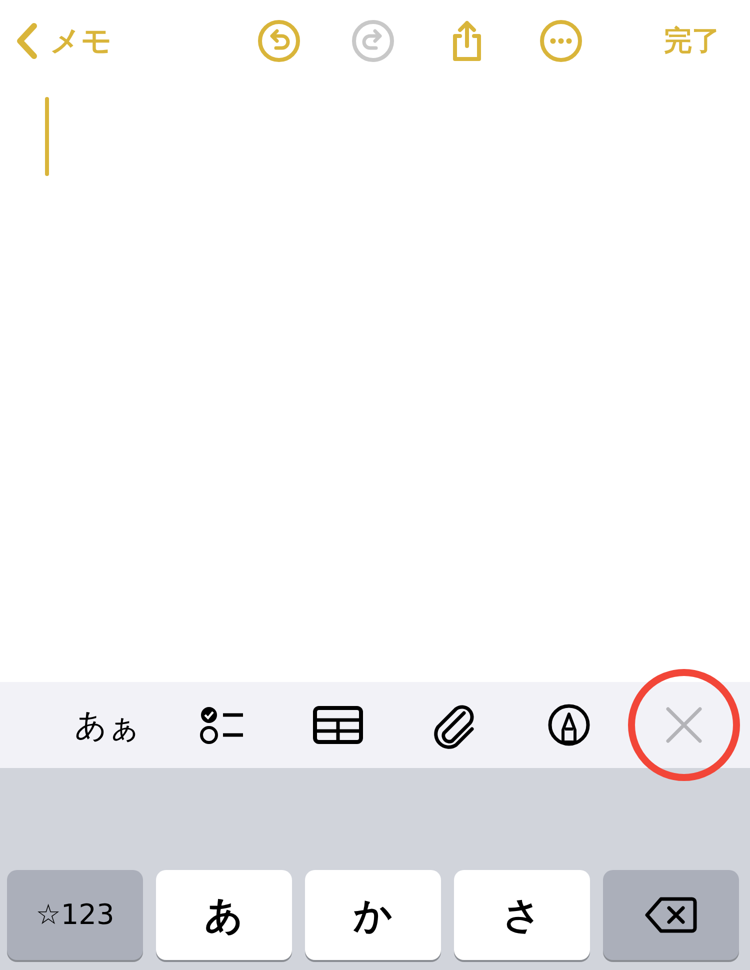 The height and width of the screenshot is (970, 750). Describe the element at coordinates (684, 725) in the screenshot. I see `close-icon` at that location.